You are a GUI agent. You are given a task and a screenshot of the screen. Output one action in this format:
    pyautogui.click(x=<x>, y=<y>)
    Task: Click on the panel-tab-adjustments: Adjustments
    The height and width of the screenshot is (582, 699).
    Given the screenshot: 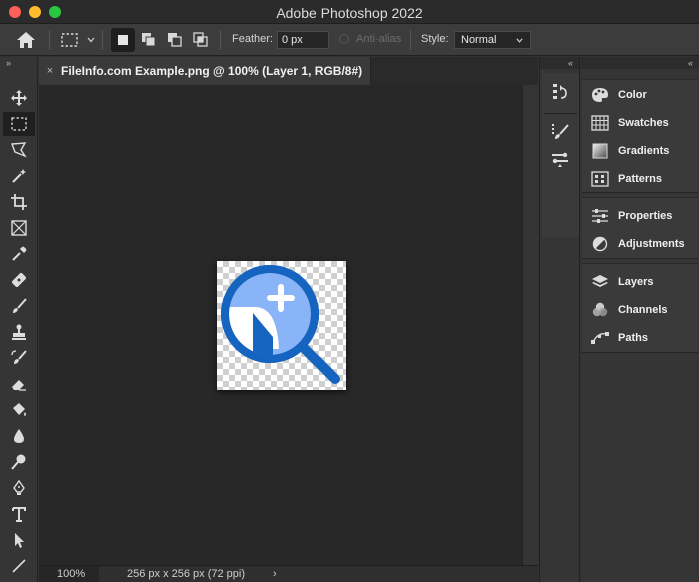 What is the action you would take?
    pyautogui.click(x=640, y=244)
    